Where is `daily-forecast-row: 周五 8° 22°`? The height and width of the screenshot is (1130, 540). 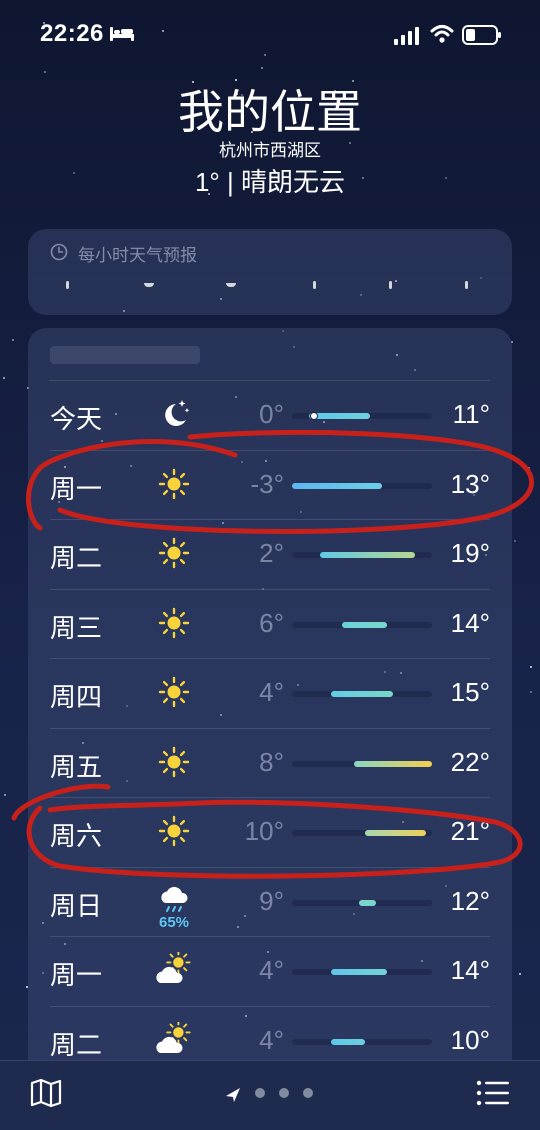 daily-forecast-row: 周五 8° 22° is located at coordinates (270, 762).